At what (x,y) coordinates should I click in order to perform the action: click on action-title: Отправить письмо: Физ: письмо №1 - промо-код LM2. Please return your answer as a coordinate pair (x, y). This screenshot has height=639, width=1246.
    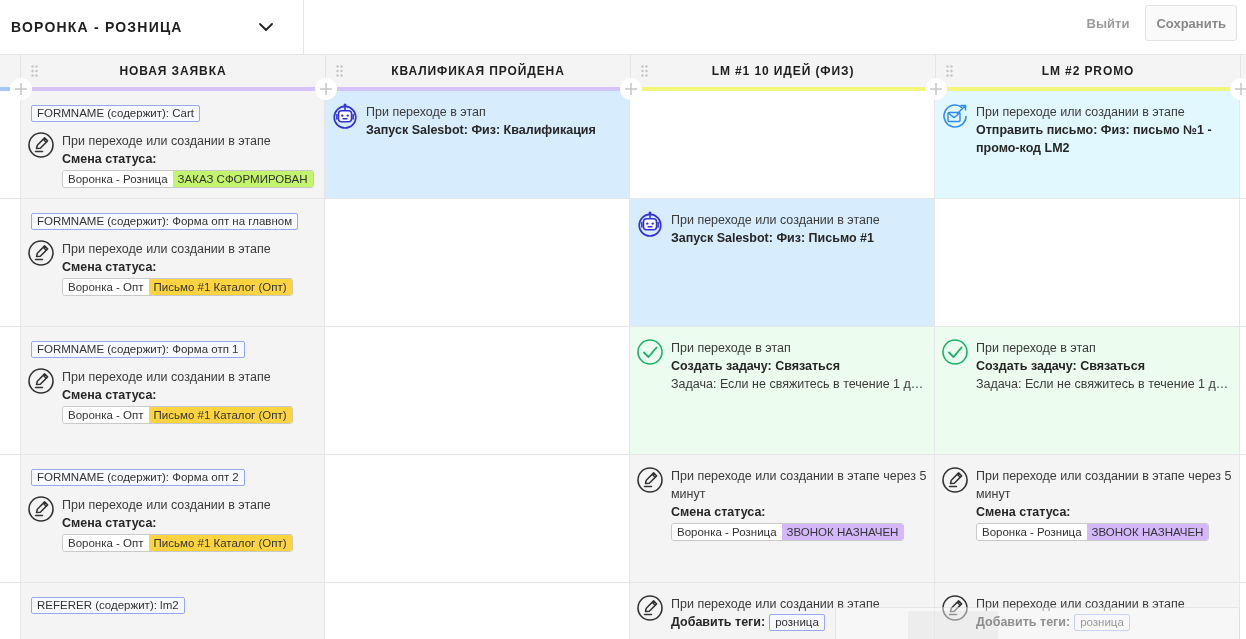
    Looking at the image, I should click on (1094, 139).